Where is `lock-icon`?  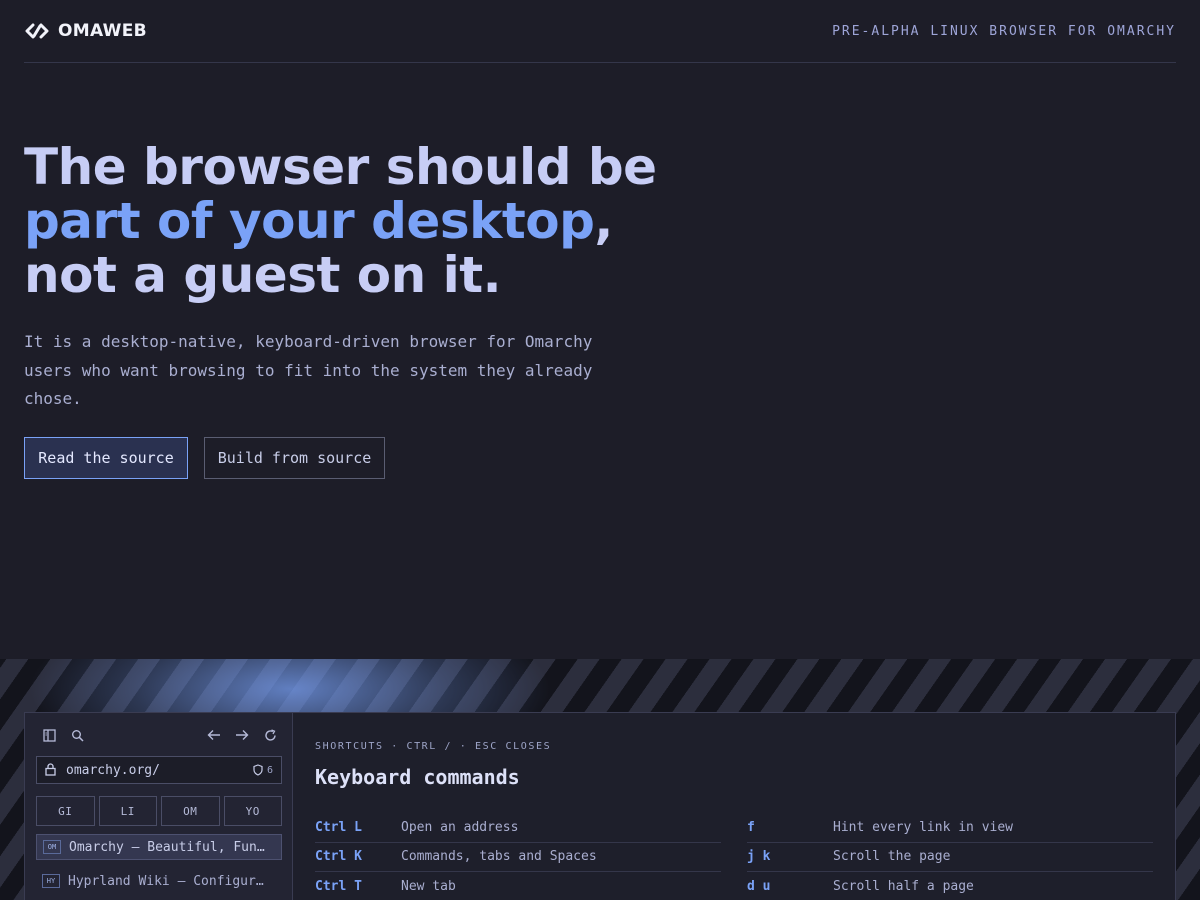 lock-icon is located at coordinates (50, 770).